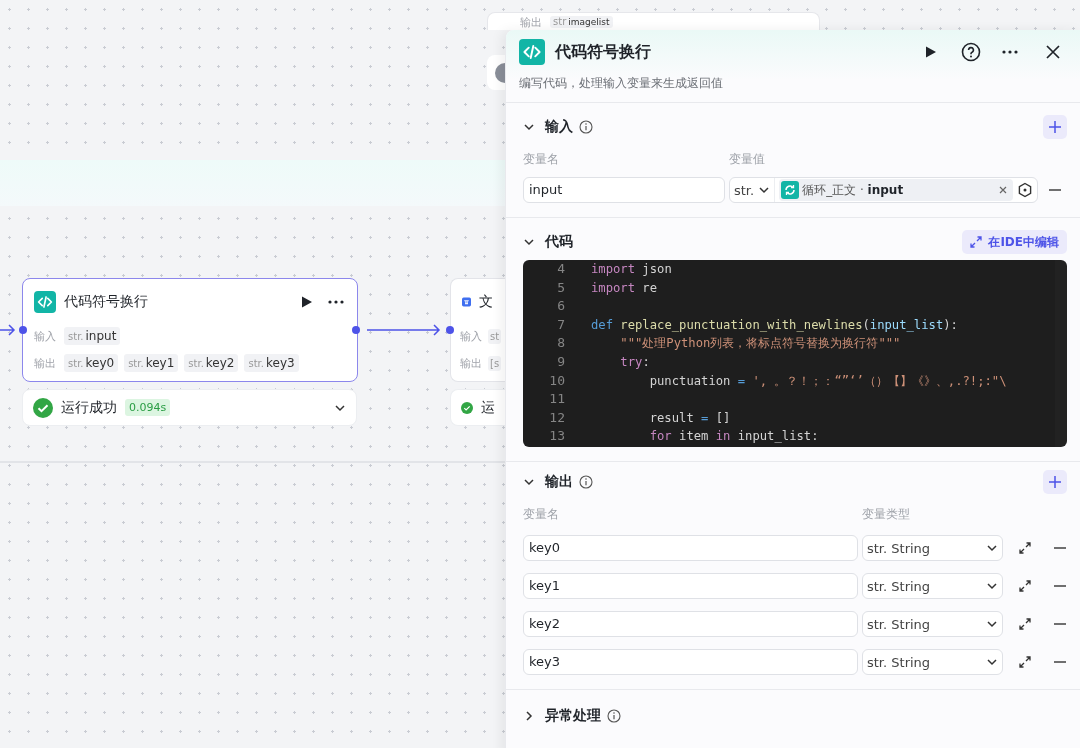 Image resolution: width=1080 pixels, height=748 pixels. What do you see at coordinates (690, 586) in the screenshot?
I see `input-field: key1` at bounding box center [690, 586].